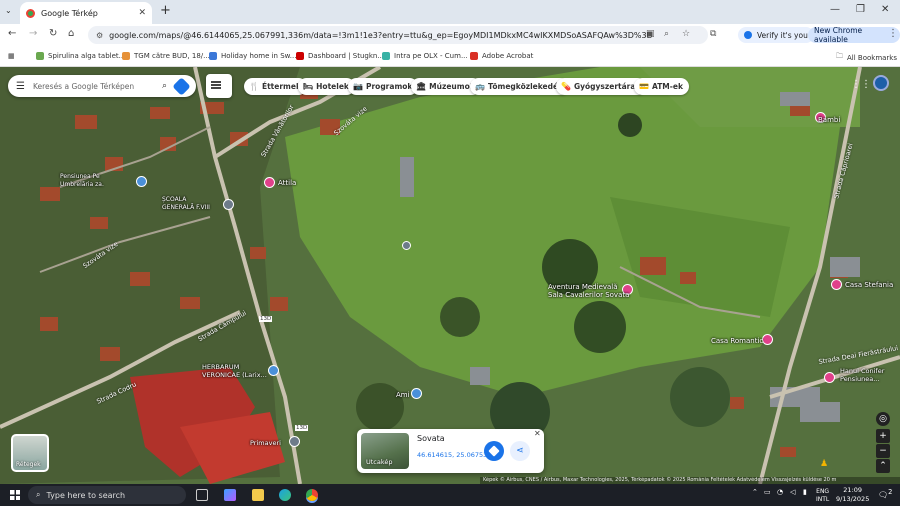  Describe the element at coordinates (713, 34) in the screenshot. I see `extensions-icon: ⧉` at that location.